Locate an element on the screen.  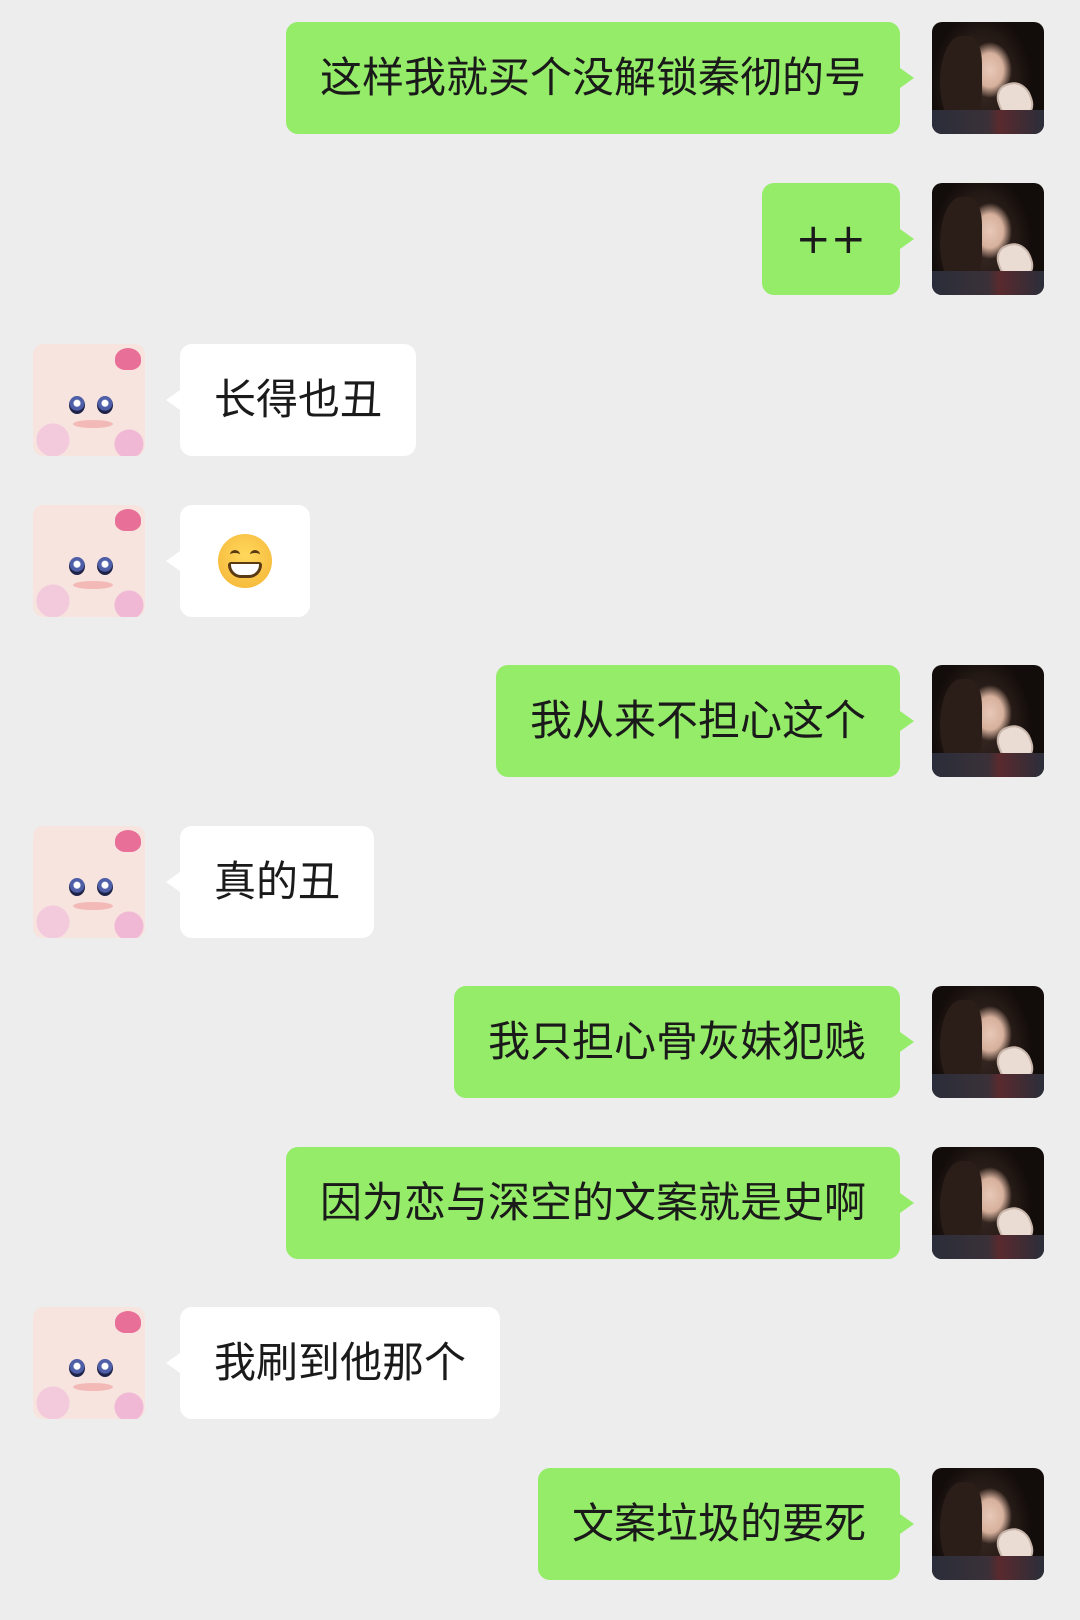
message-row-sent: 文案垃圾的要死 is located at coordinates (540, 1525).